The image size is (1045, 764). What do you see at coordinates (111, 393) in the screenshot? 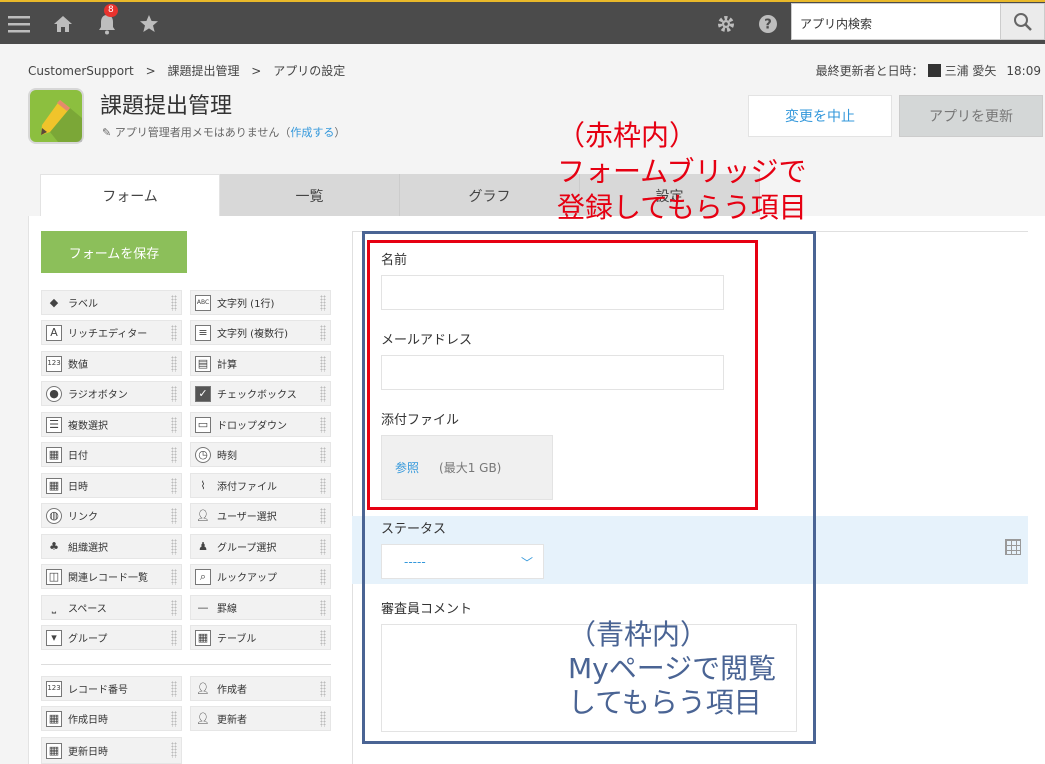
I see `palette-item-radio: ● ラジオボタン` at bounding box center [111, 393].